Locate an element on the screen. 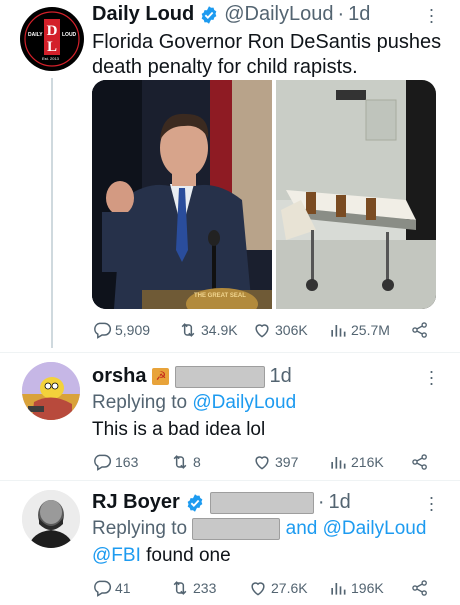  avatar-word-right: LOUD is located at coordinates (69, 35).